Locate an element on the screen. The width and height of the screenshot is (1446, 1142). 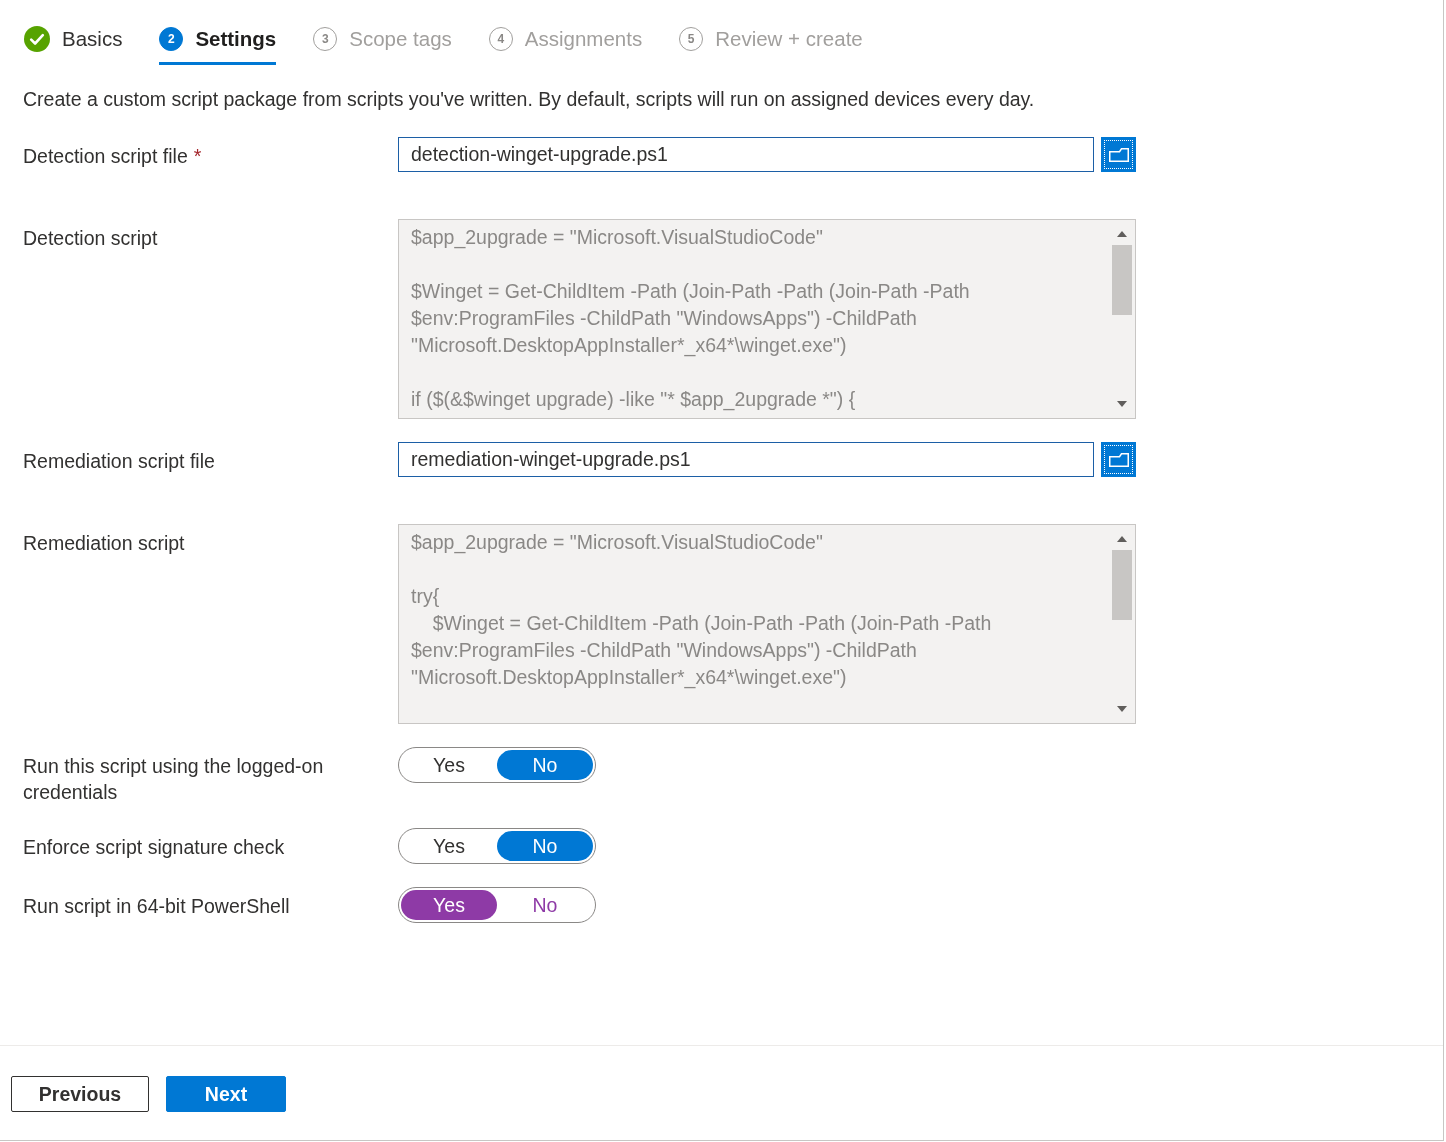
field-label: Run script in 64-bit PowerShell is located at coordinates (156, 906).